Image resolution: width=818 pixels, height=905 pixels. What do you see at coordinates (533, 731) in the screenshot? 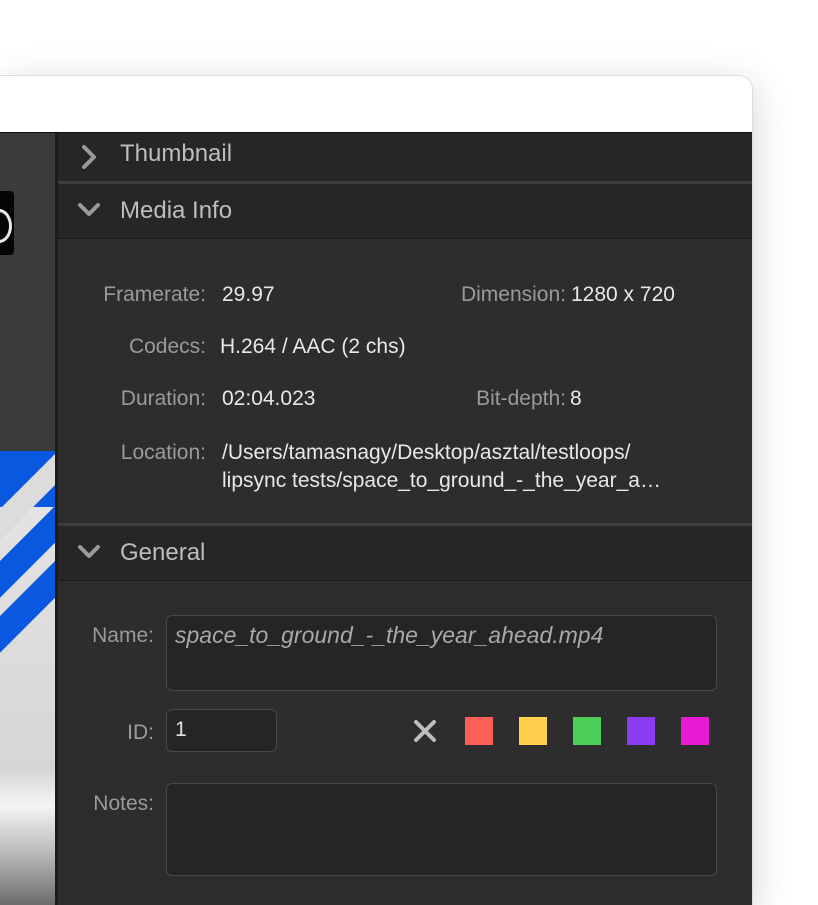
I see `color-tag-yellow` at bounding box center [533, 731].